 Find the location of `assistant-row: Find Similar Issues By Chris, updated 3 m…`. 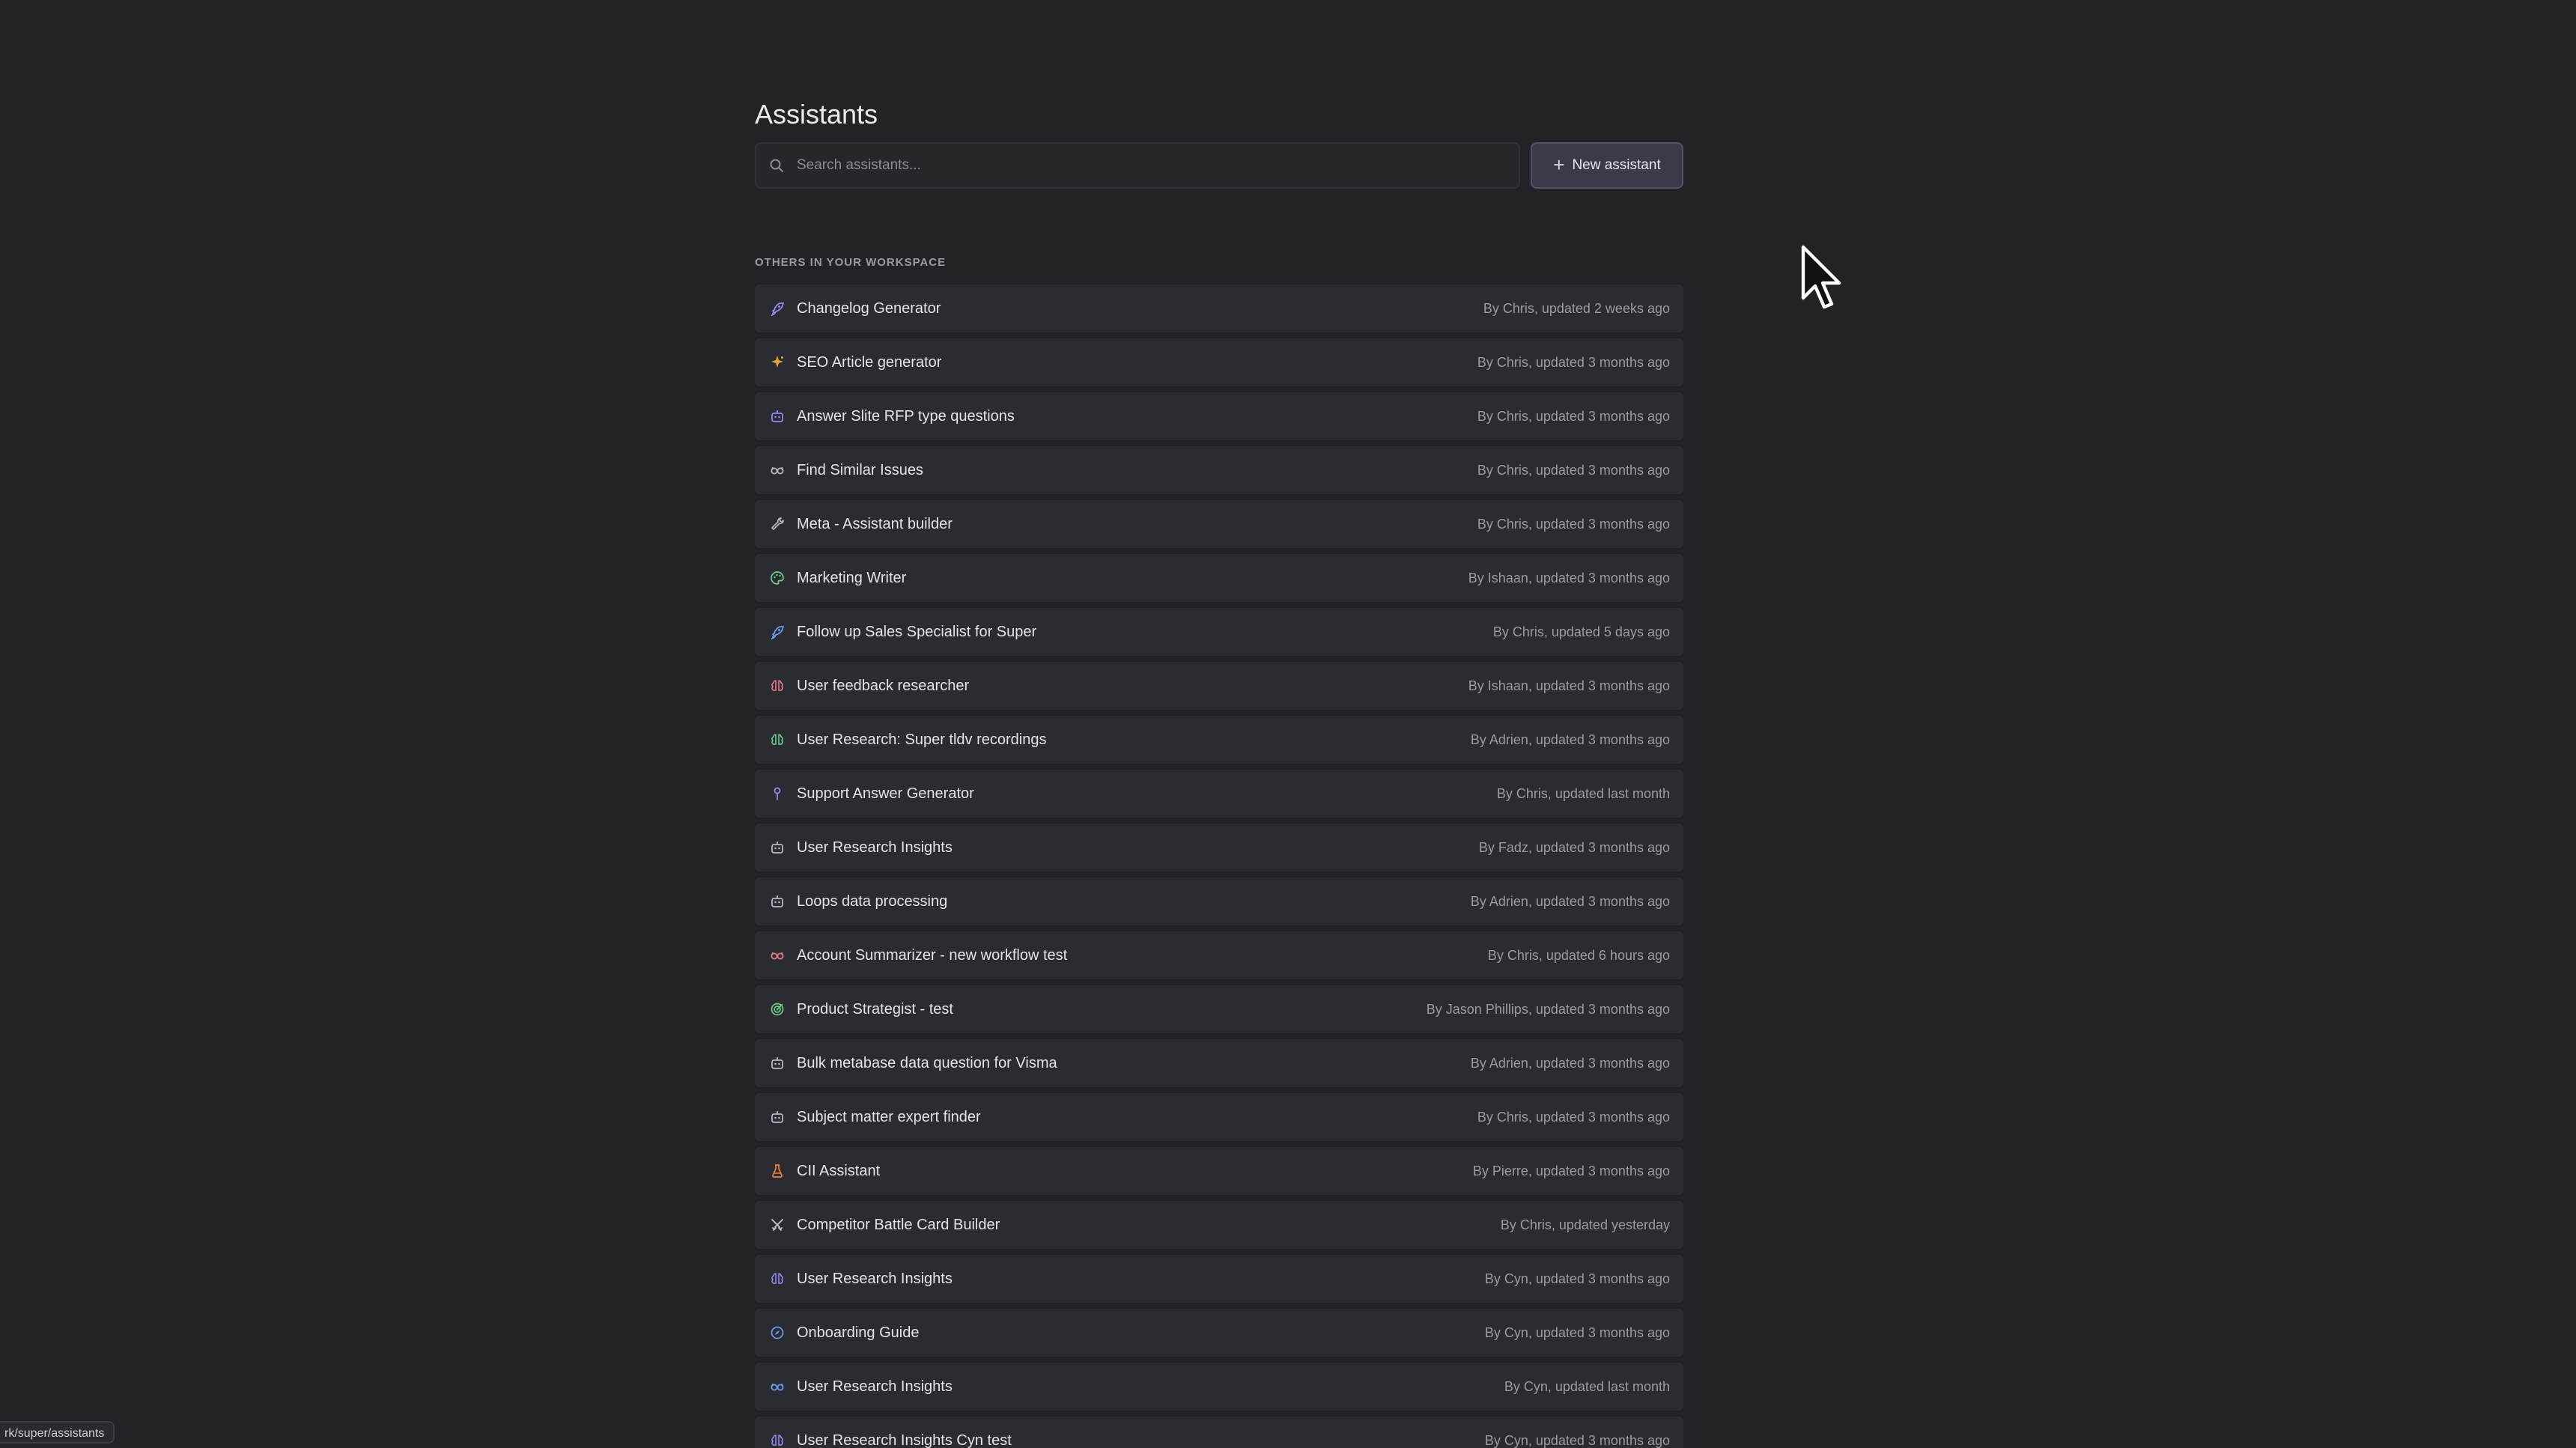

assistant-row: Find Similar Issues By Chris, updated 3 m… is located at coordinates (1219, 470).